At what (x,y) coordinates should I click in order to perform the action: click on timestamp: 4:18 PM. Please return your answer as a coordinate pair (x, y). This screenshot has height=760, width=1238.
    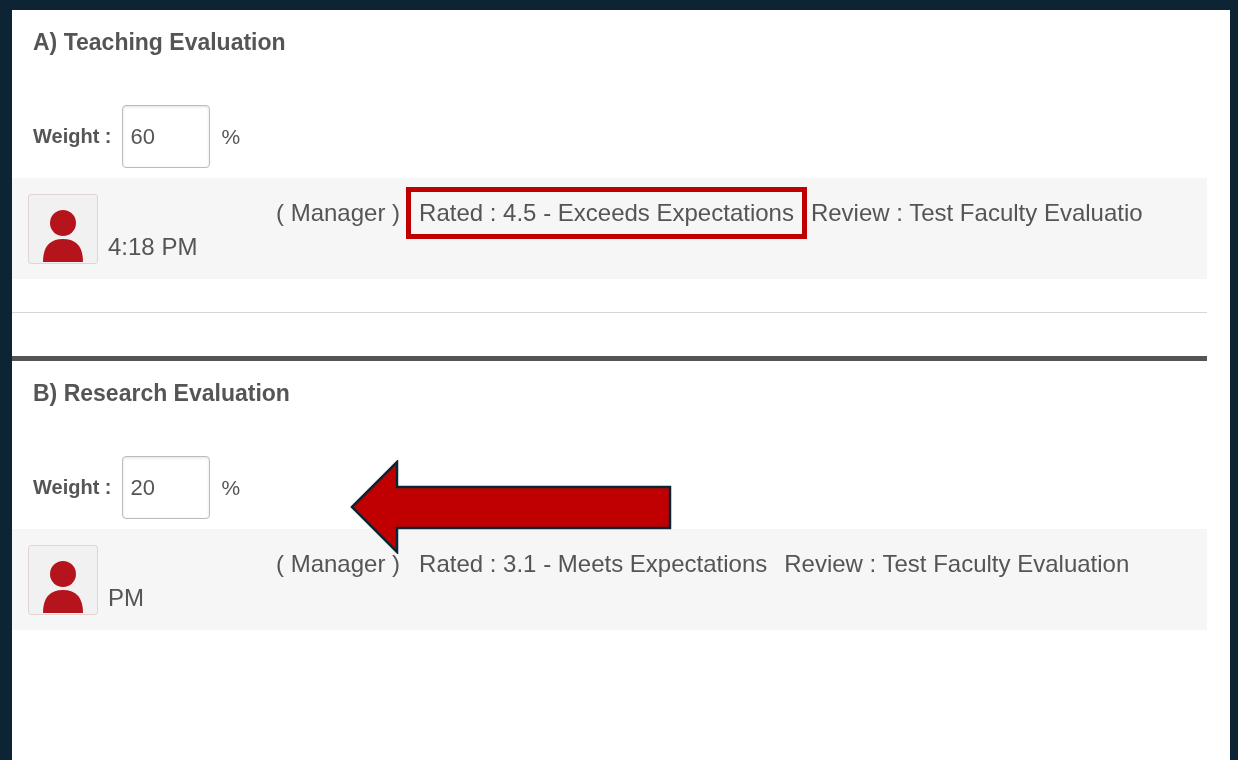
    Looking at the image, I should click on (153, 246).